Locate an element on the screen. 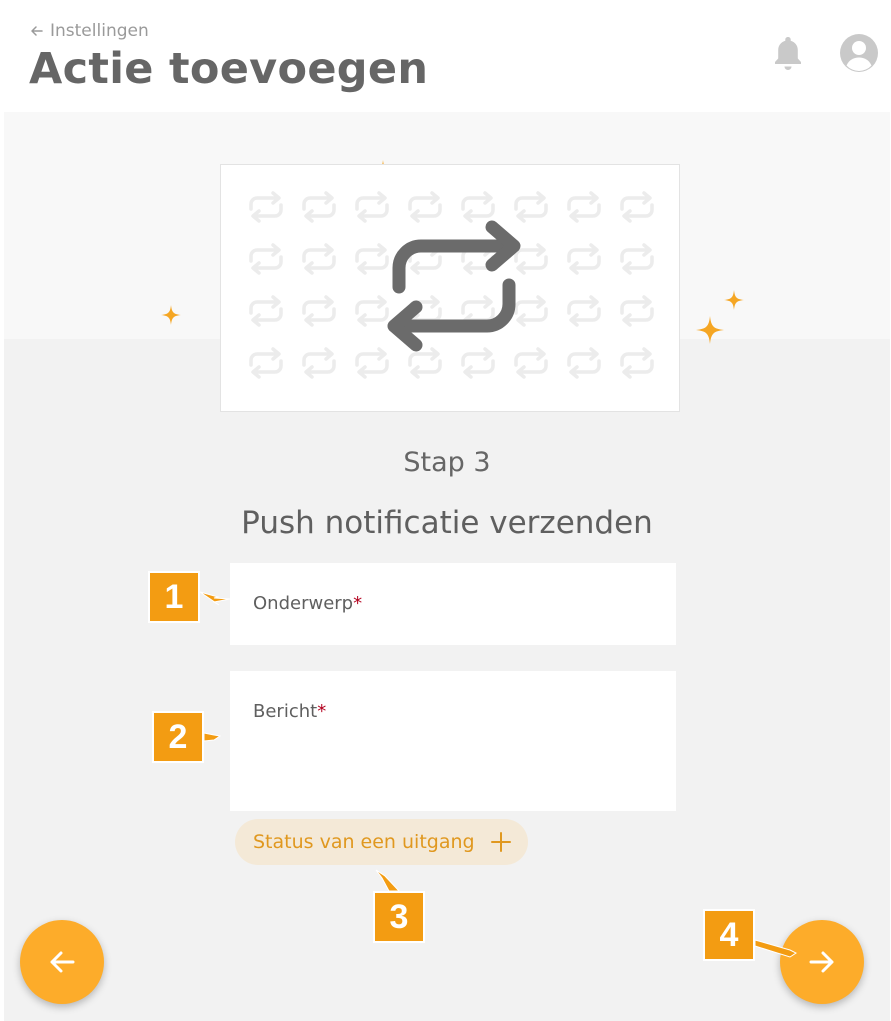 Image resolution: width=891 pixels, height=1021 pixels. callout-badge-1: 1 is located at coordinates (174, 597).